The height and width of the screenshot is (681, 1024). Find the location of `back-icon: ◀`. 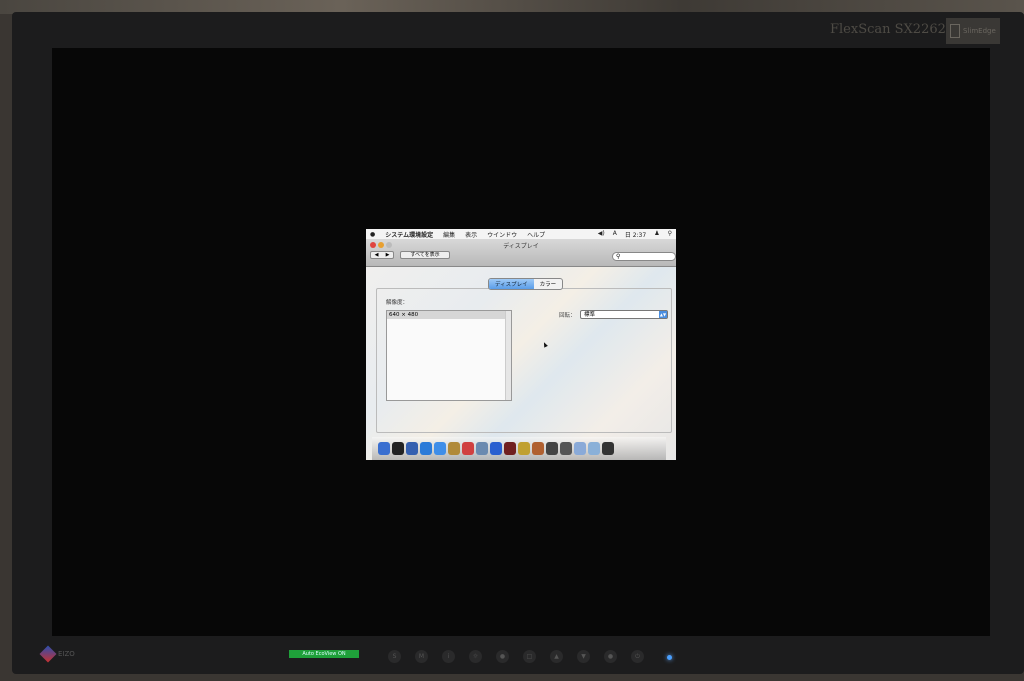

back-icon: ◀ is located at coordinates (377, 255).